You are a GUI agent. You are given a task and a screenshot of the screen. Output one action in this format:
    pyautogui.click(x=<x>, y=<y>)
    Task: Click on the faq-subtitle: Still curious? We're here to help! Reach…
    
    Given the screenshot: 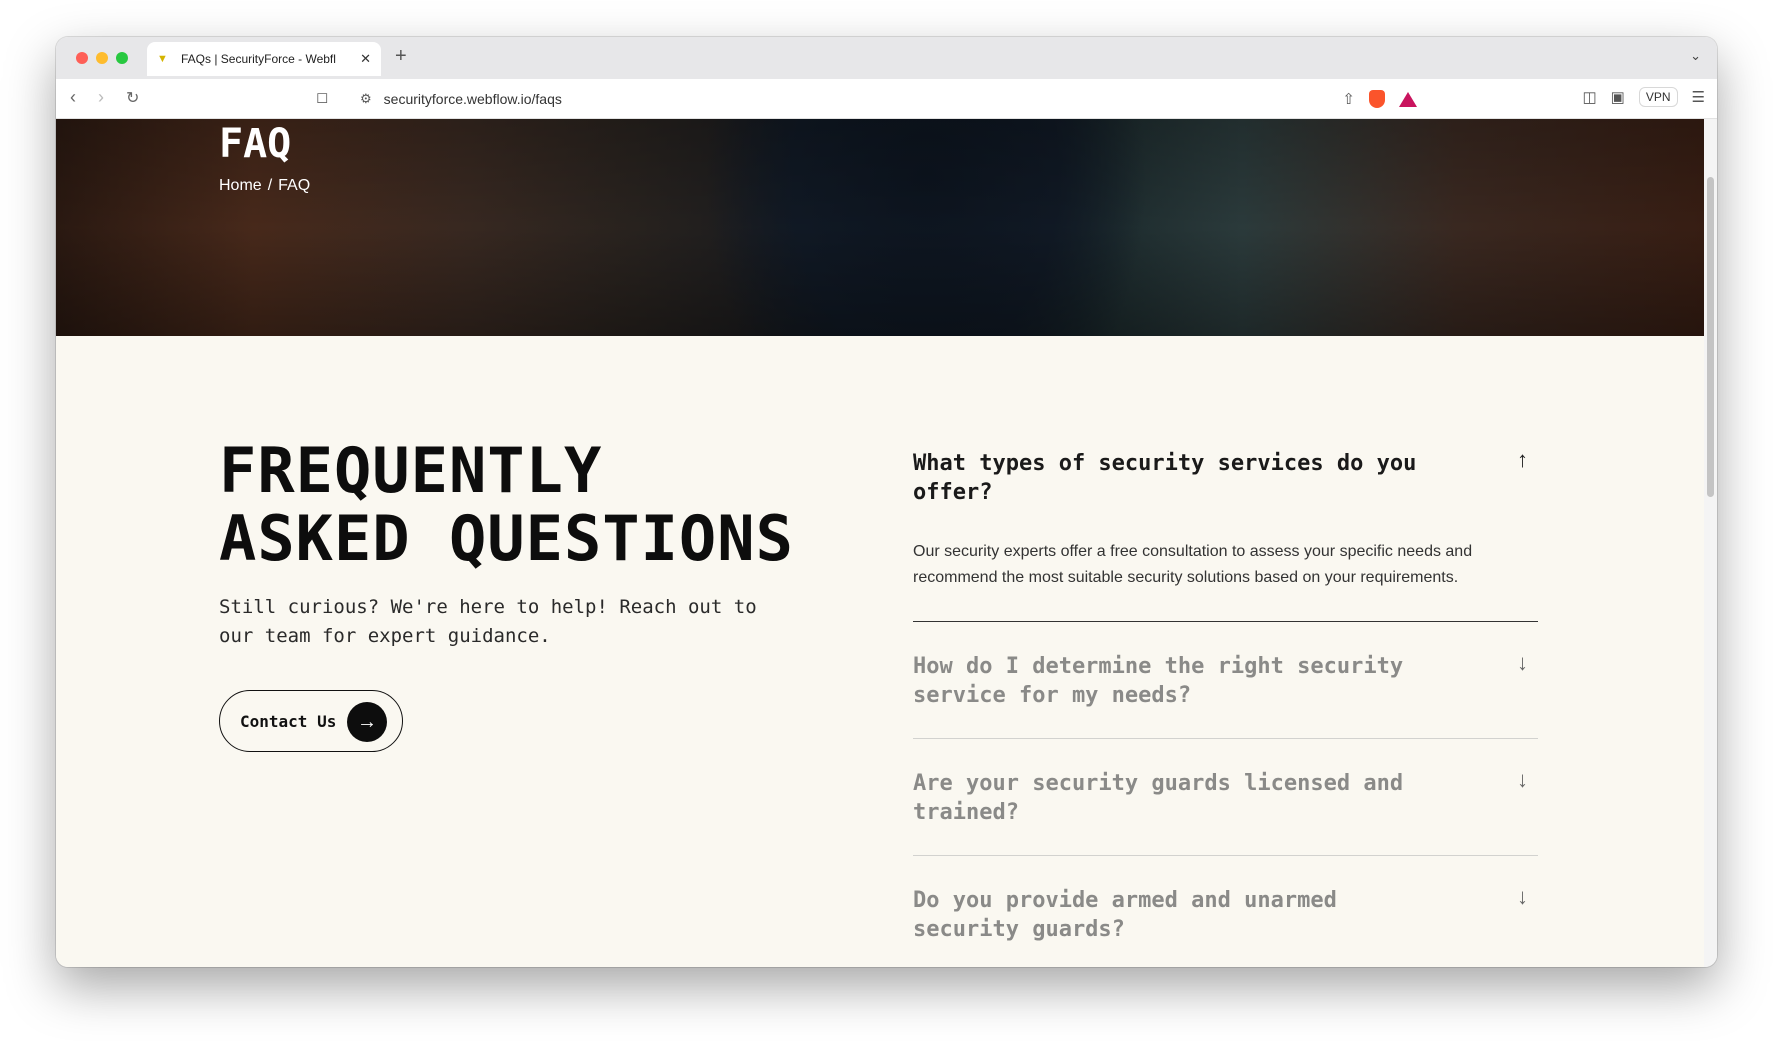 What is the action you would take?
    pyautogui.click(x=488, y=621)
    